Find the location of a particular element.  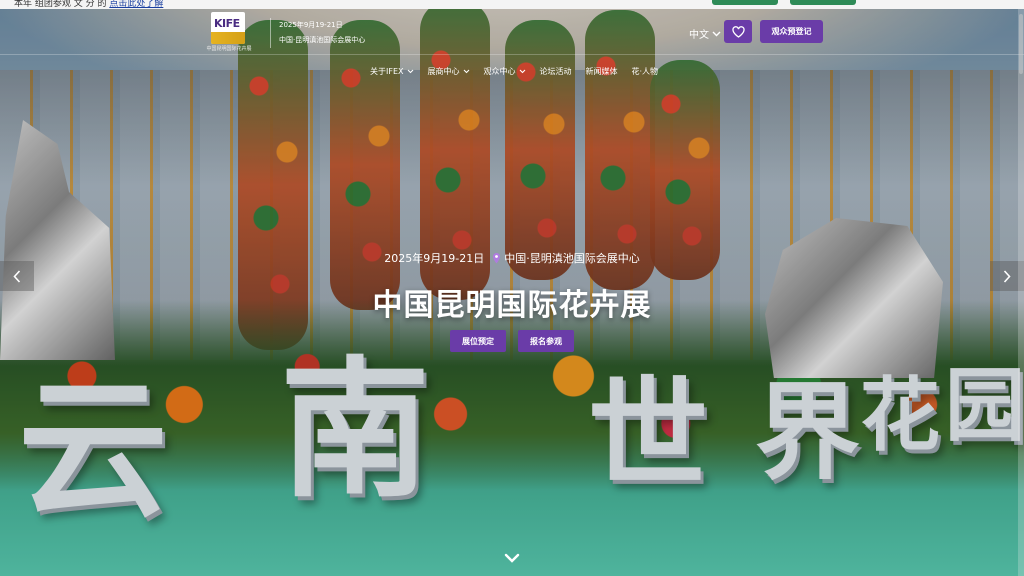

nav-item-label: 新闻媒体 is located at coordinates (601, 71).